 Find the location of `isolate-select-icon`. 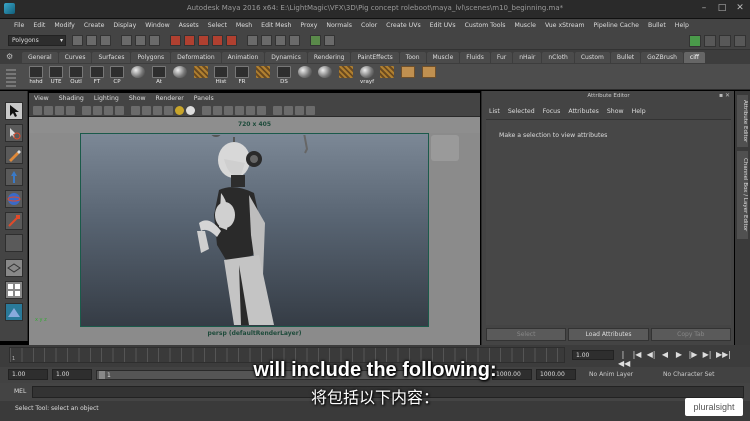

isolate-select-icon is located at coordinates (277, 110).